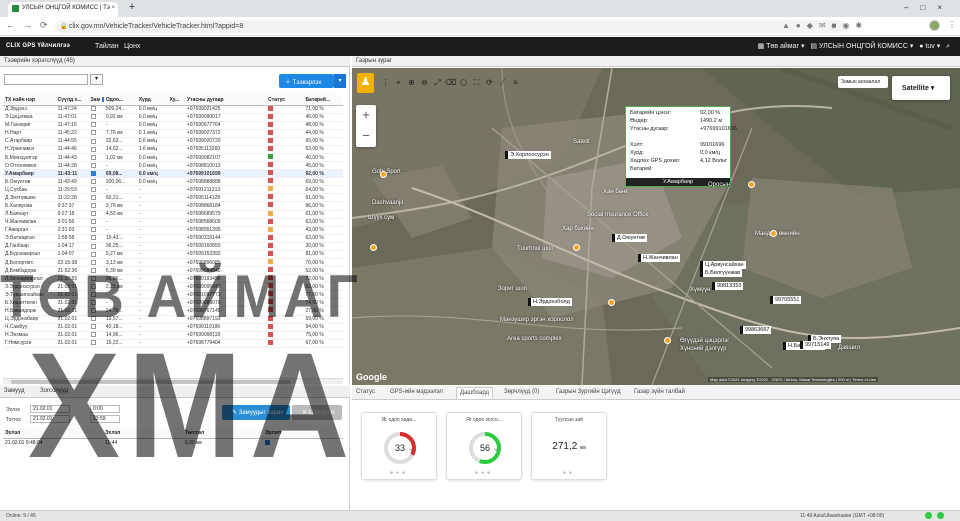  I want to click on traffic-button: Замын анхаалал, so click(863, 82).